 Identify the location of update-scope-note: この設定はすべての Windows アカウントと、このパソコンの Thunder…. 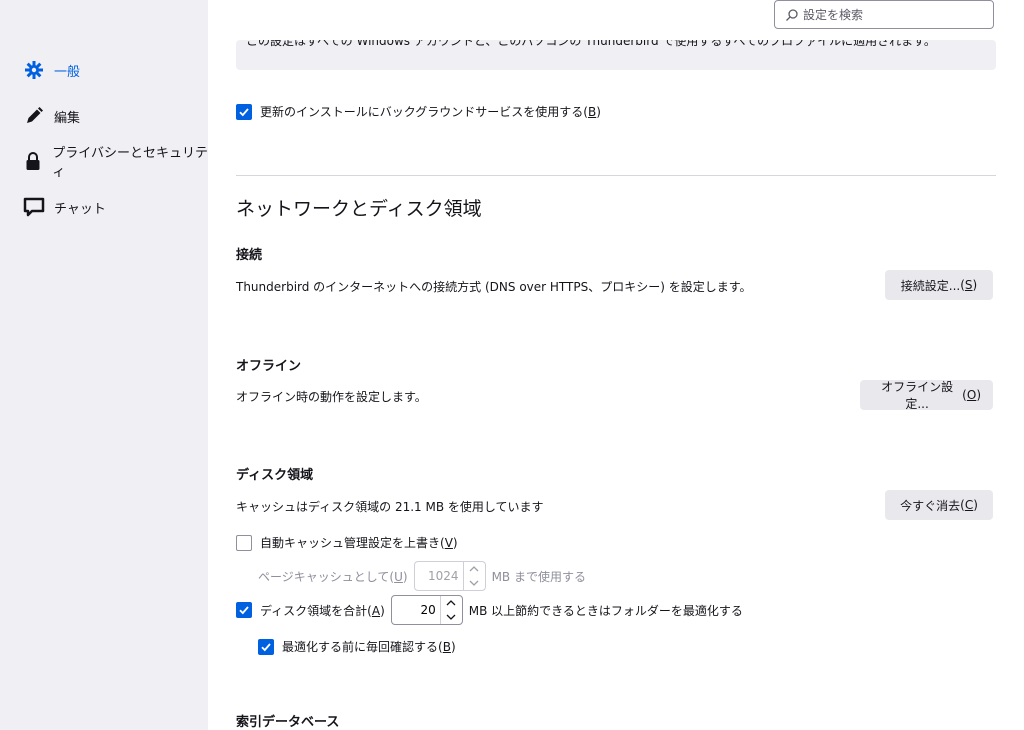
(616, 55).